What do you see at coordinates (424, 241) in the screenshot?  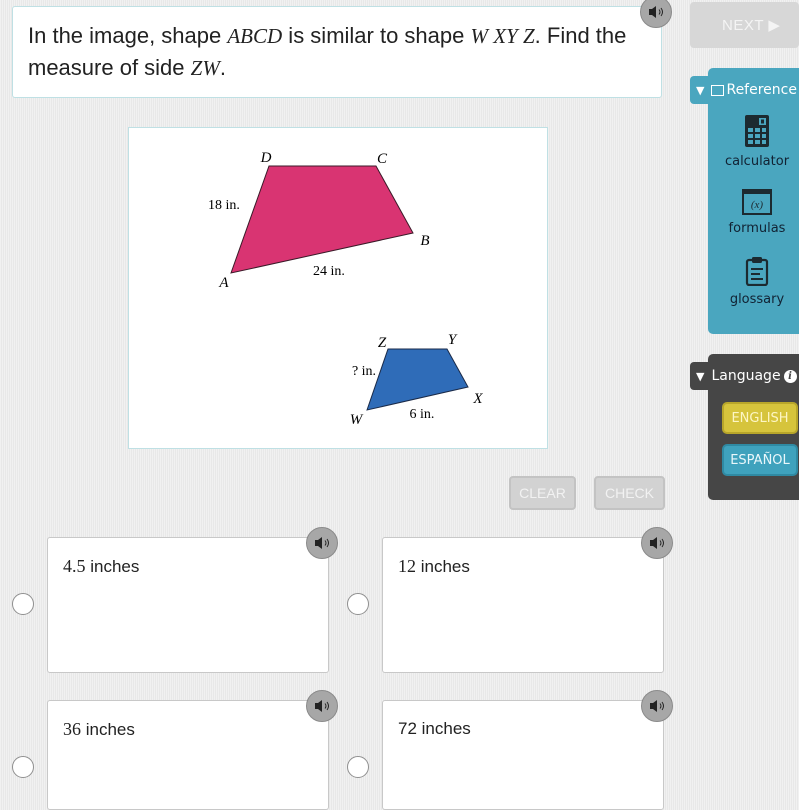 I see `vertex-label-b: B` at bounding box center [424, 241].